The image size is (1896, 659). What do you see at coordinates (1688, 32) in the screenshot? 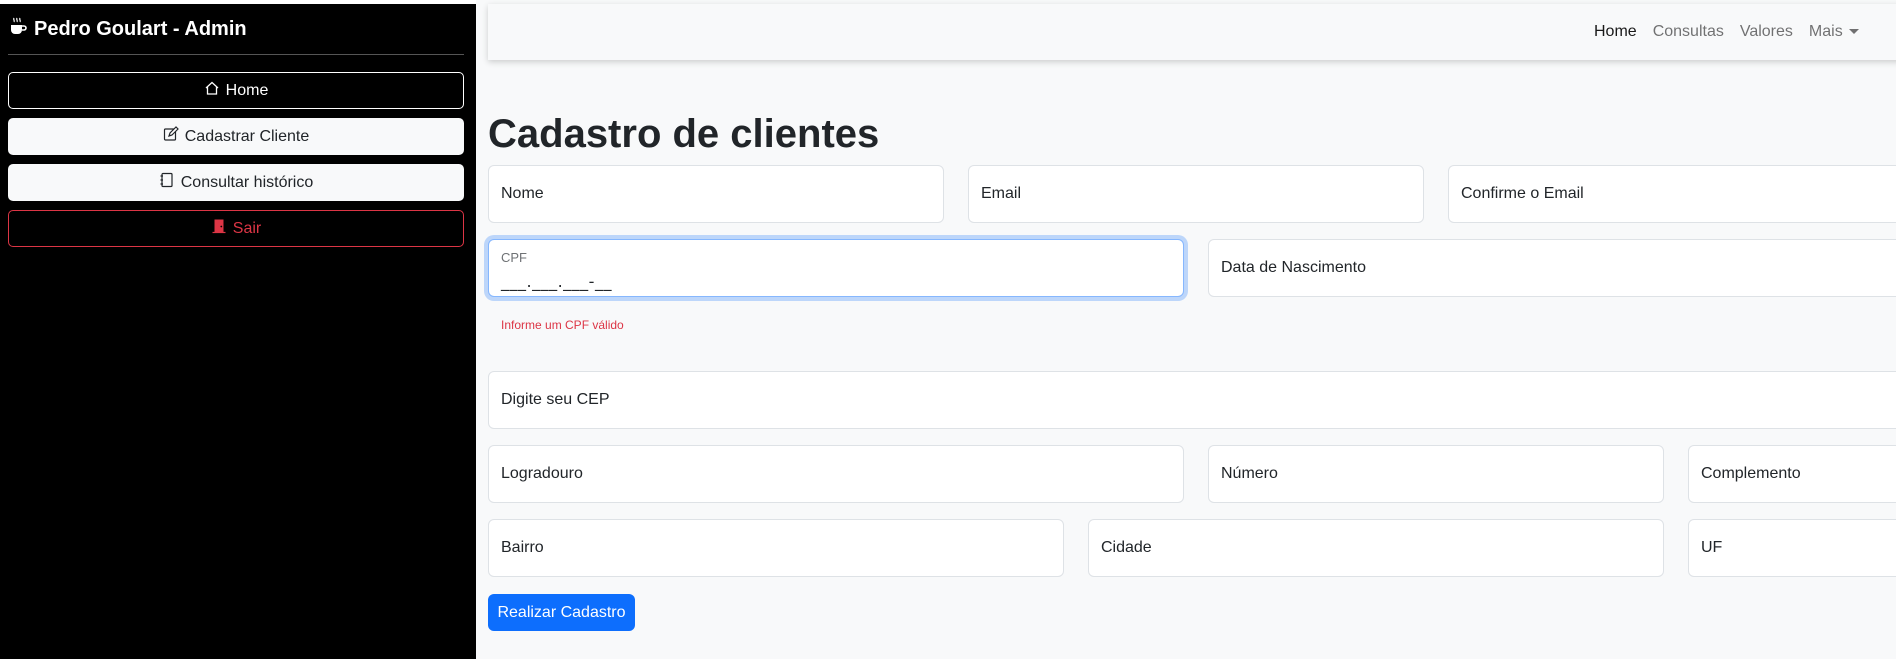
I see `nav-link-consultas: Consultas` at bounding box center [1688, 32].